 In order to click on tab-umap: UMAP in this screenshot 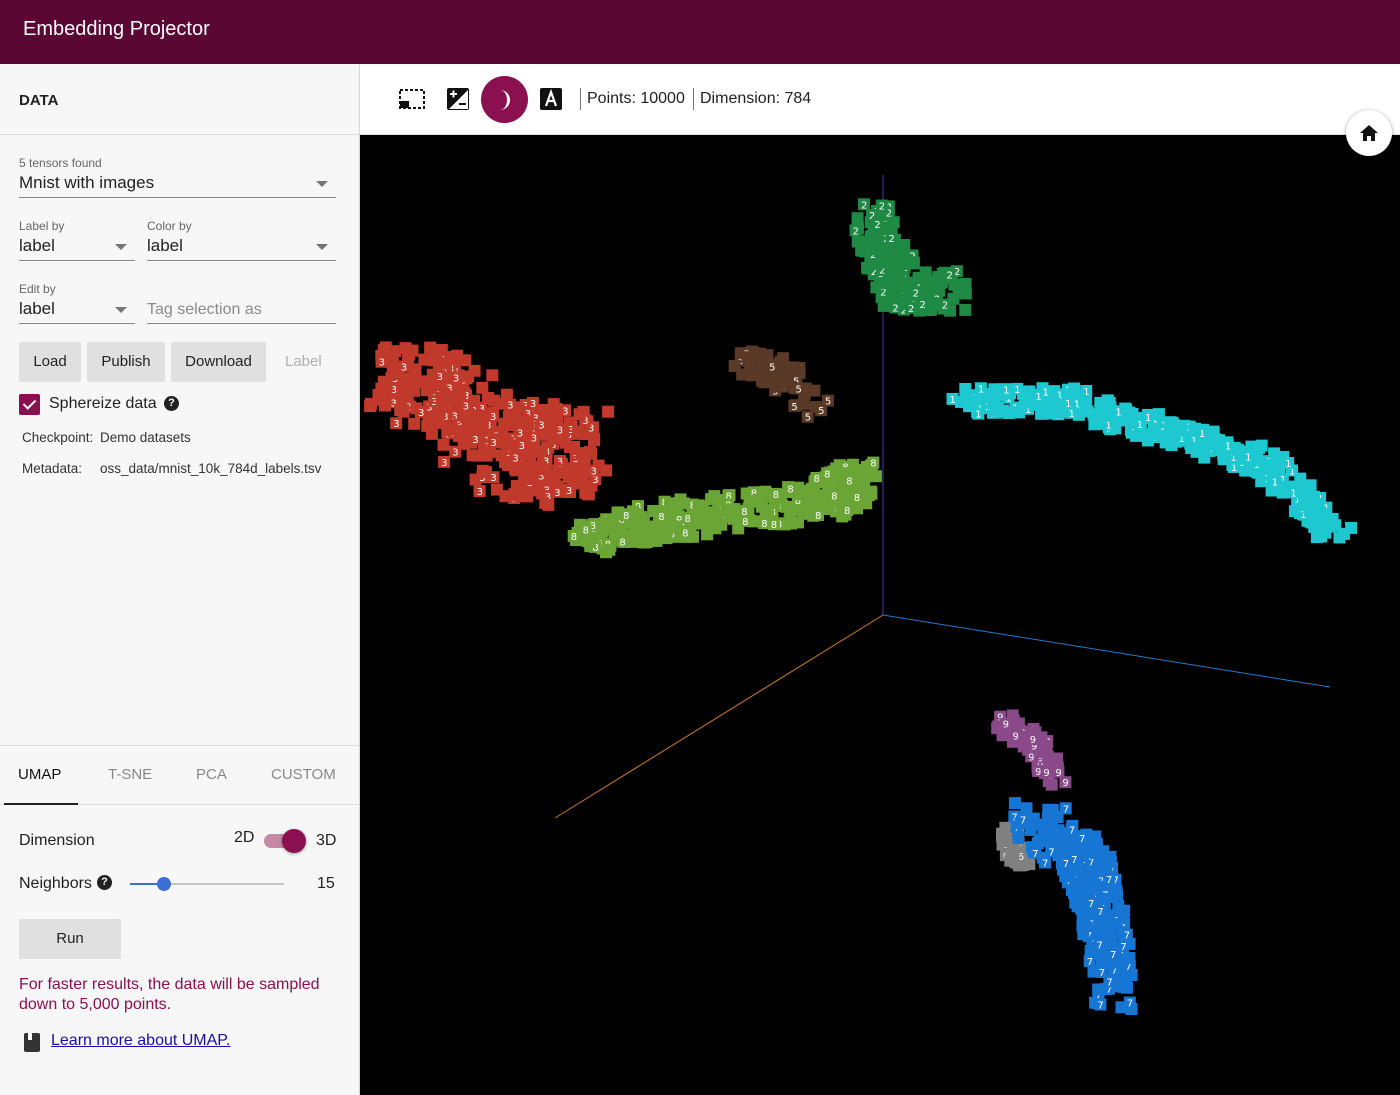, I will do `click(39, 774)`.